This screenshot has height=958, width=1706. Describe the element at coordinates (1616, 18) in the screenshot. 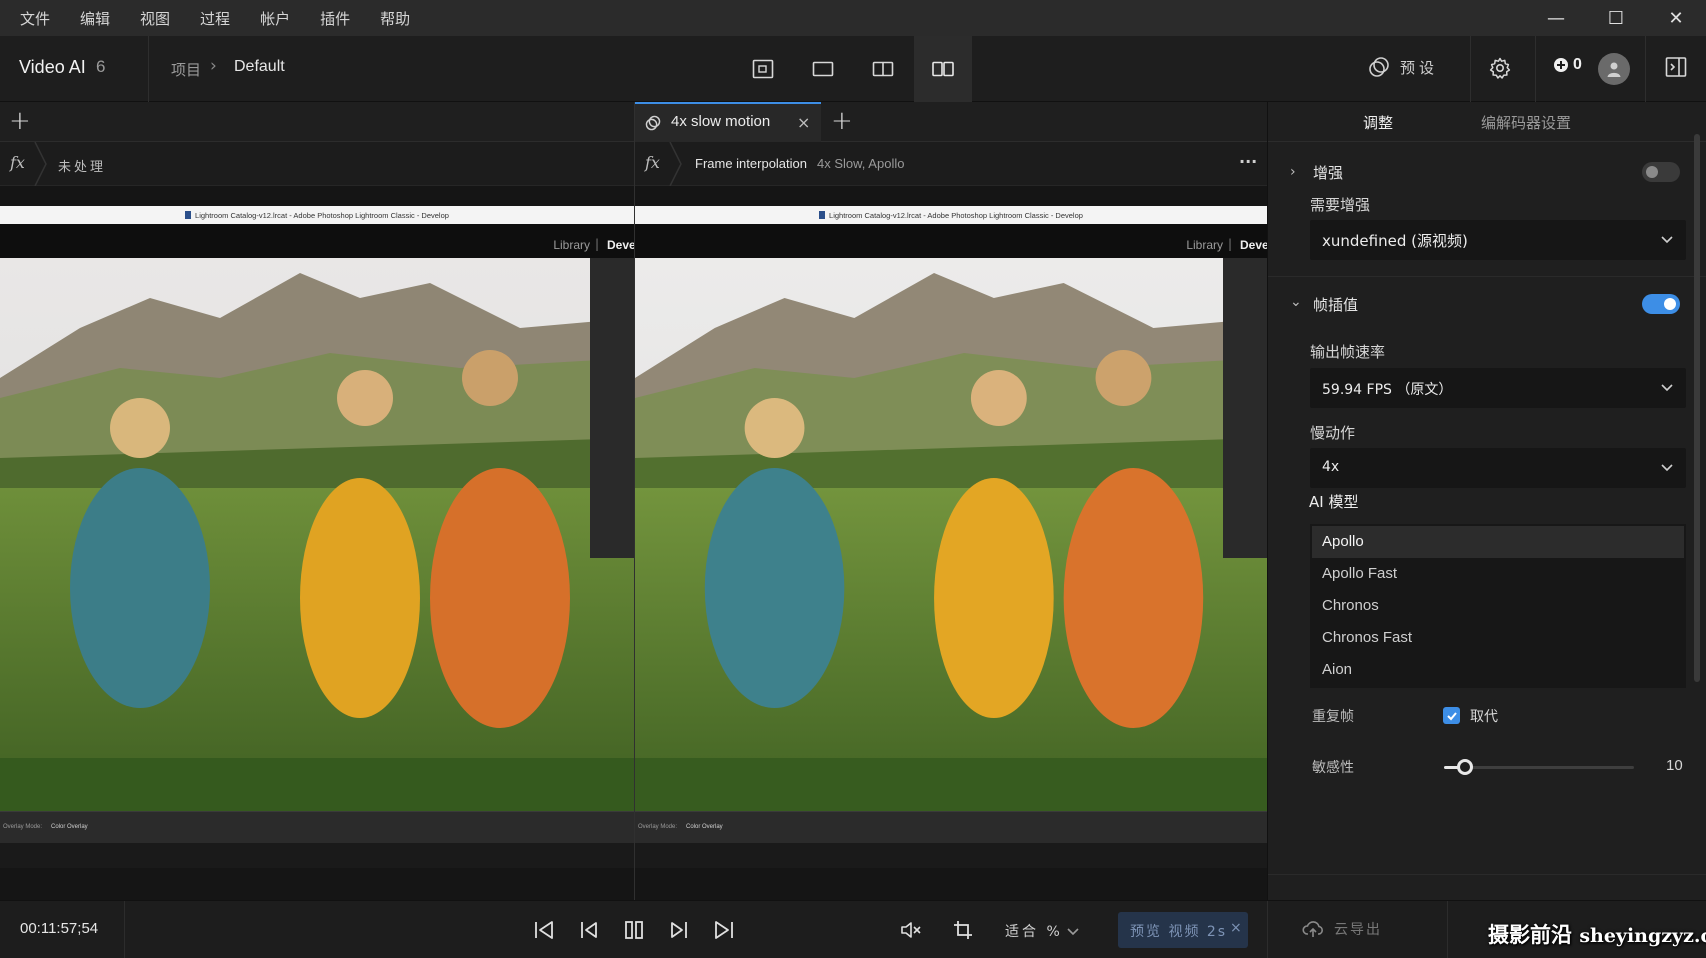

I see `maximize-button: ☐` at that location.